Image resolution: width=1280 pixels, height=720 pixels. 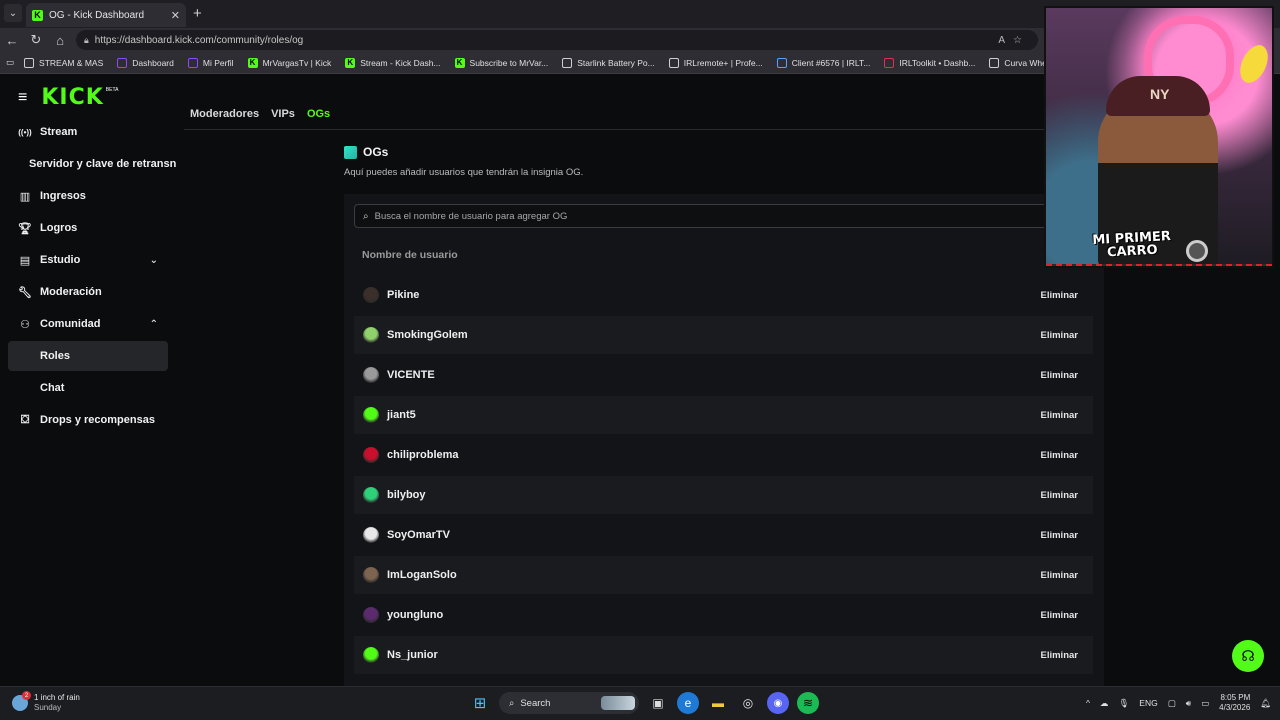 What do you see at coordinates (122, 62) in the screenshot?
I see `twitch-icon` at bounding box center [122, 62].